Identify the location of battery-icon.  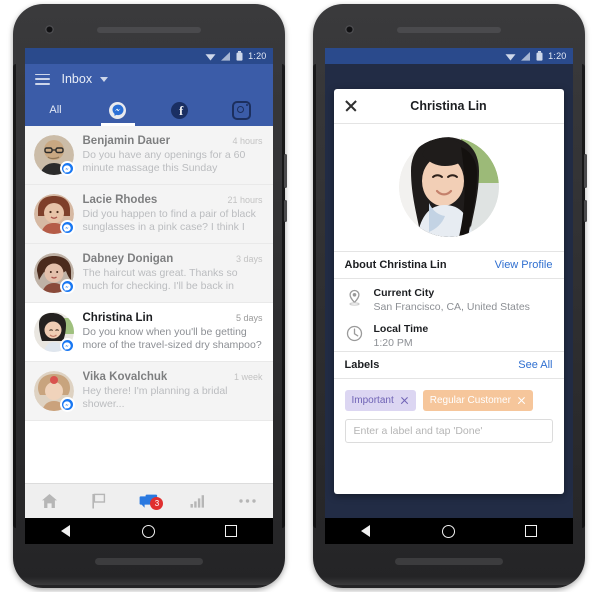
(539, 56).